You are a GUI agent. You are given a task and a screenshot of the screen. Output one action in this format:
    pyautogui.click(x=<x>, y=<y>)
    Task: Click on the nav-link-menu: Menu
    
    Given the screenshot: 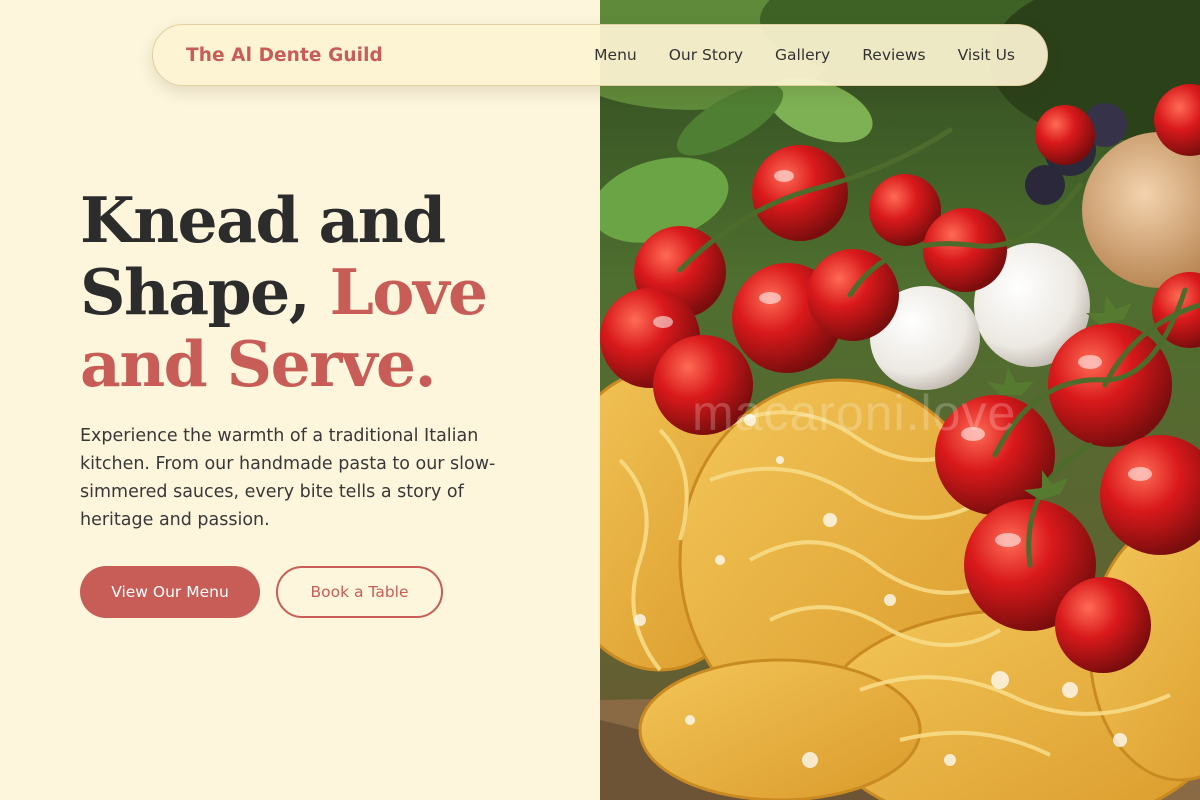 What is the action you would take?
    pyautogui.click(x=615, y=55)
    